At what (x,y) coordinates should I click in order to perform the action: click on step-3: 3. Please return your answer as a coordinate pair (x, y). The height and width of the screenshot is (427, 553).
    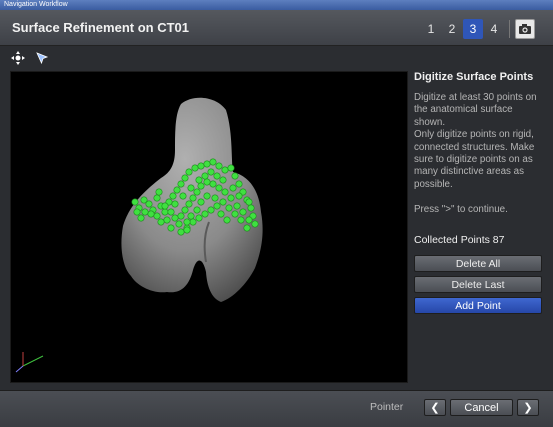
    Looking at the image, I should click on (473, 29).